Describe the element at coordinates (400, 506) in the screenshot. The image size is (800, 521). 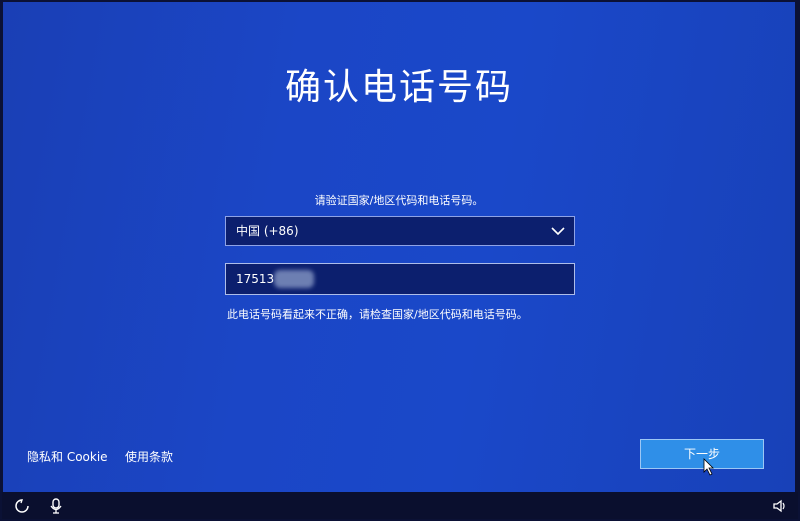
I see `taskbar` at that location.